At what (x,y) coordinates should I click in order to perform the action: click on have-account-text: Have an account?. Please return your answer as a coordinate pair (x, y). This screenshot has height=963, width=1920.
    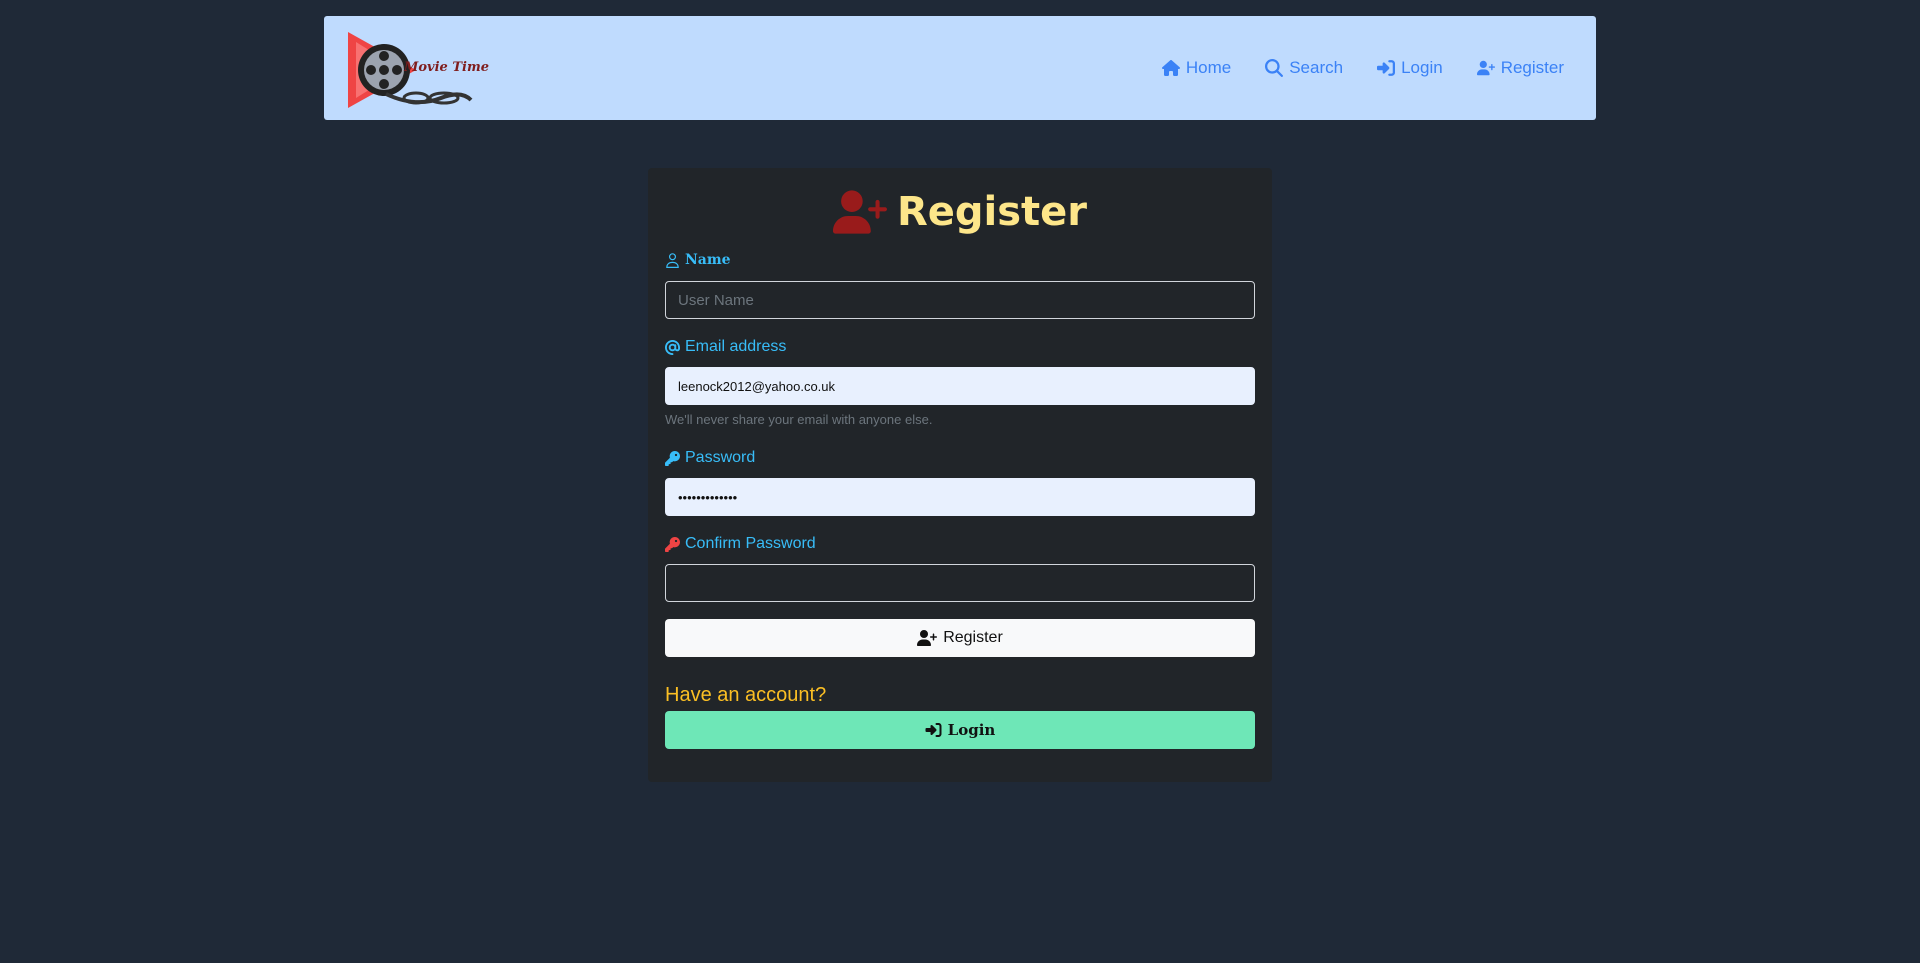
    Looking at the image, I should click on (746, 695).